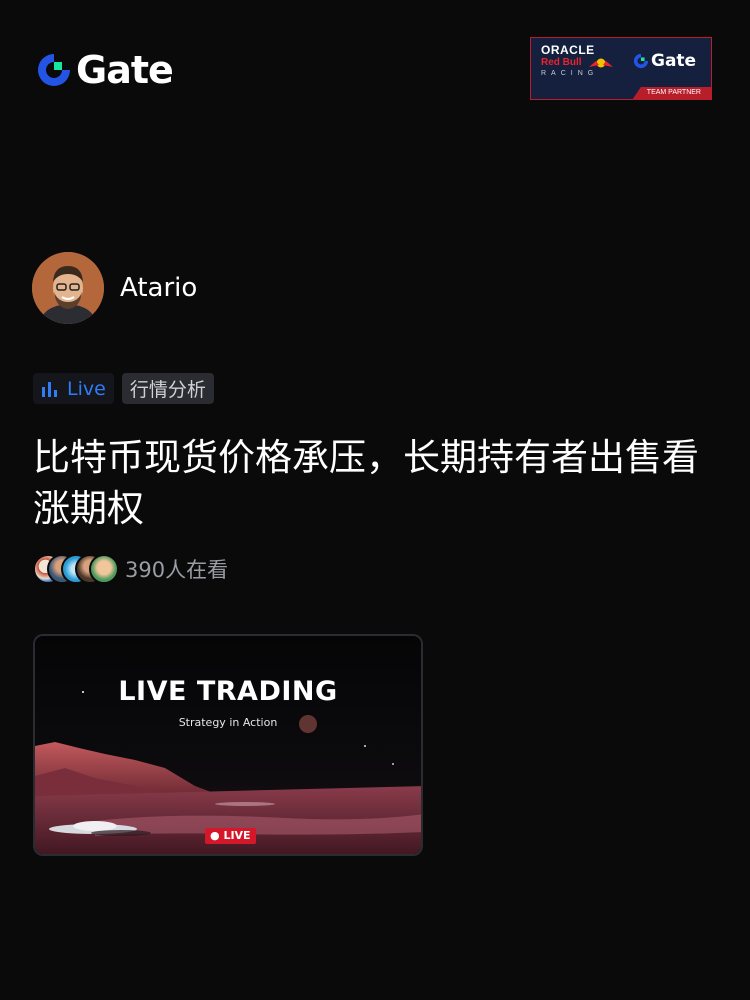  I want to click on partner-line2: Red Bull, so click(561, 62).